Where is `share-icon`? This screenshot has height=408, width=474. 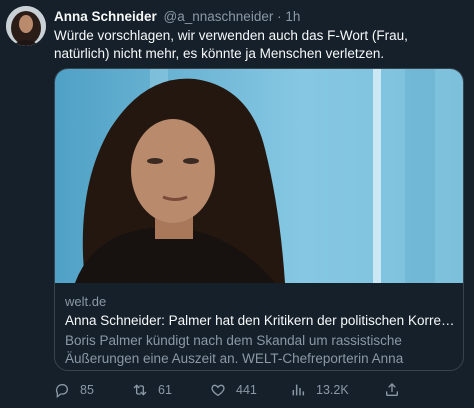 share-icon is located at coordinates (392, 389).